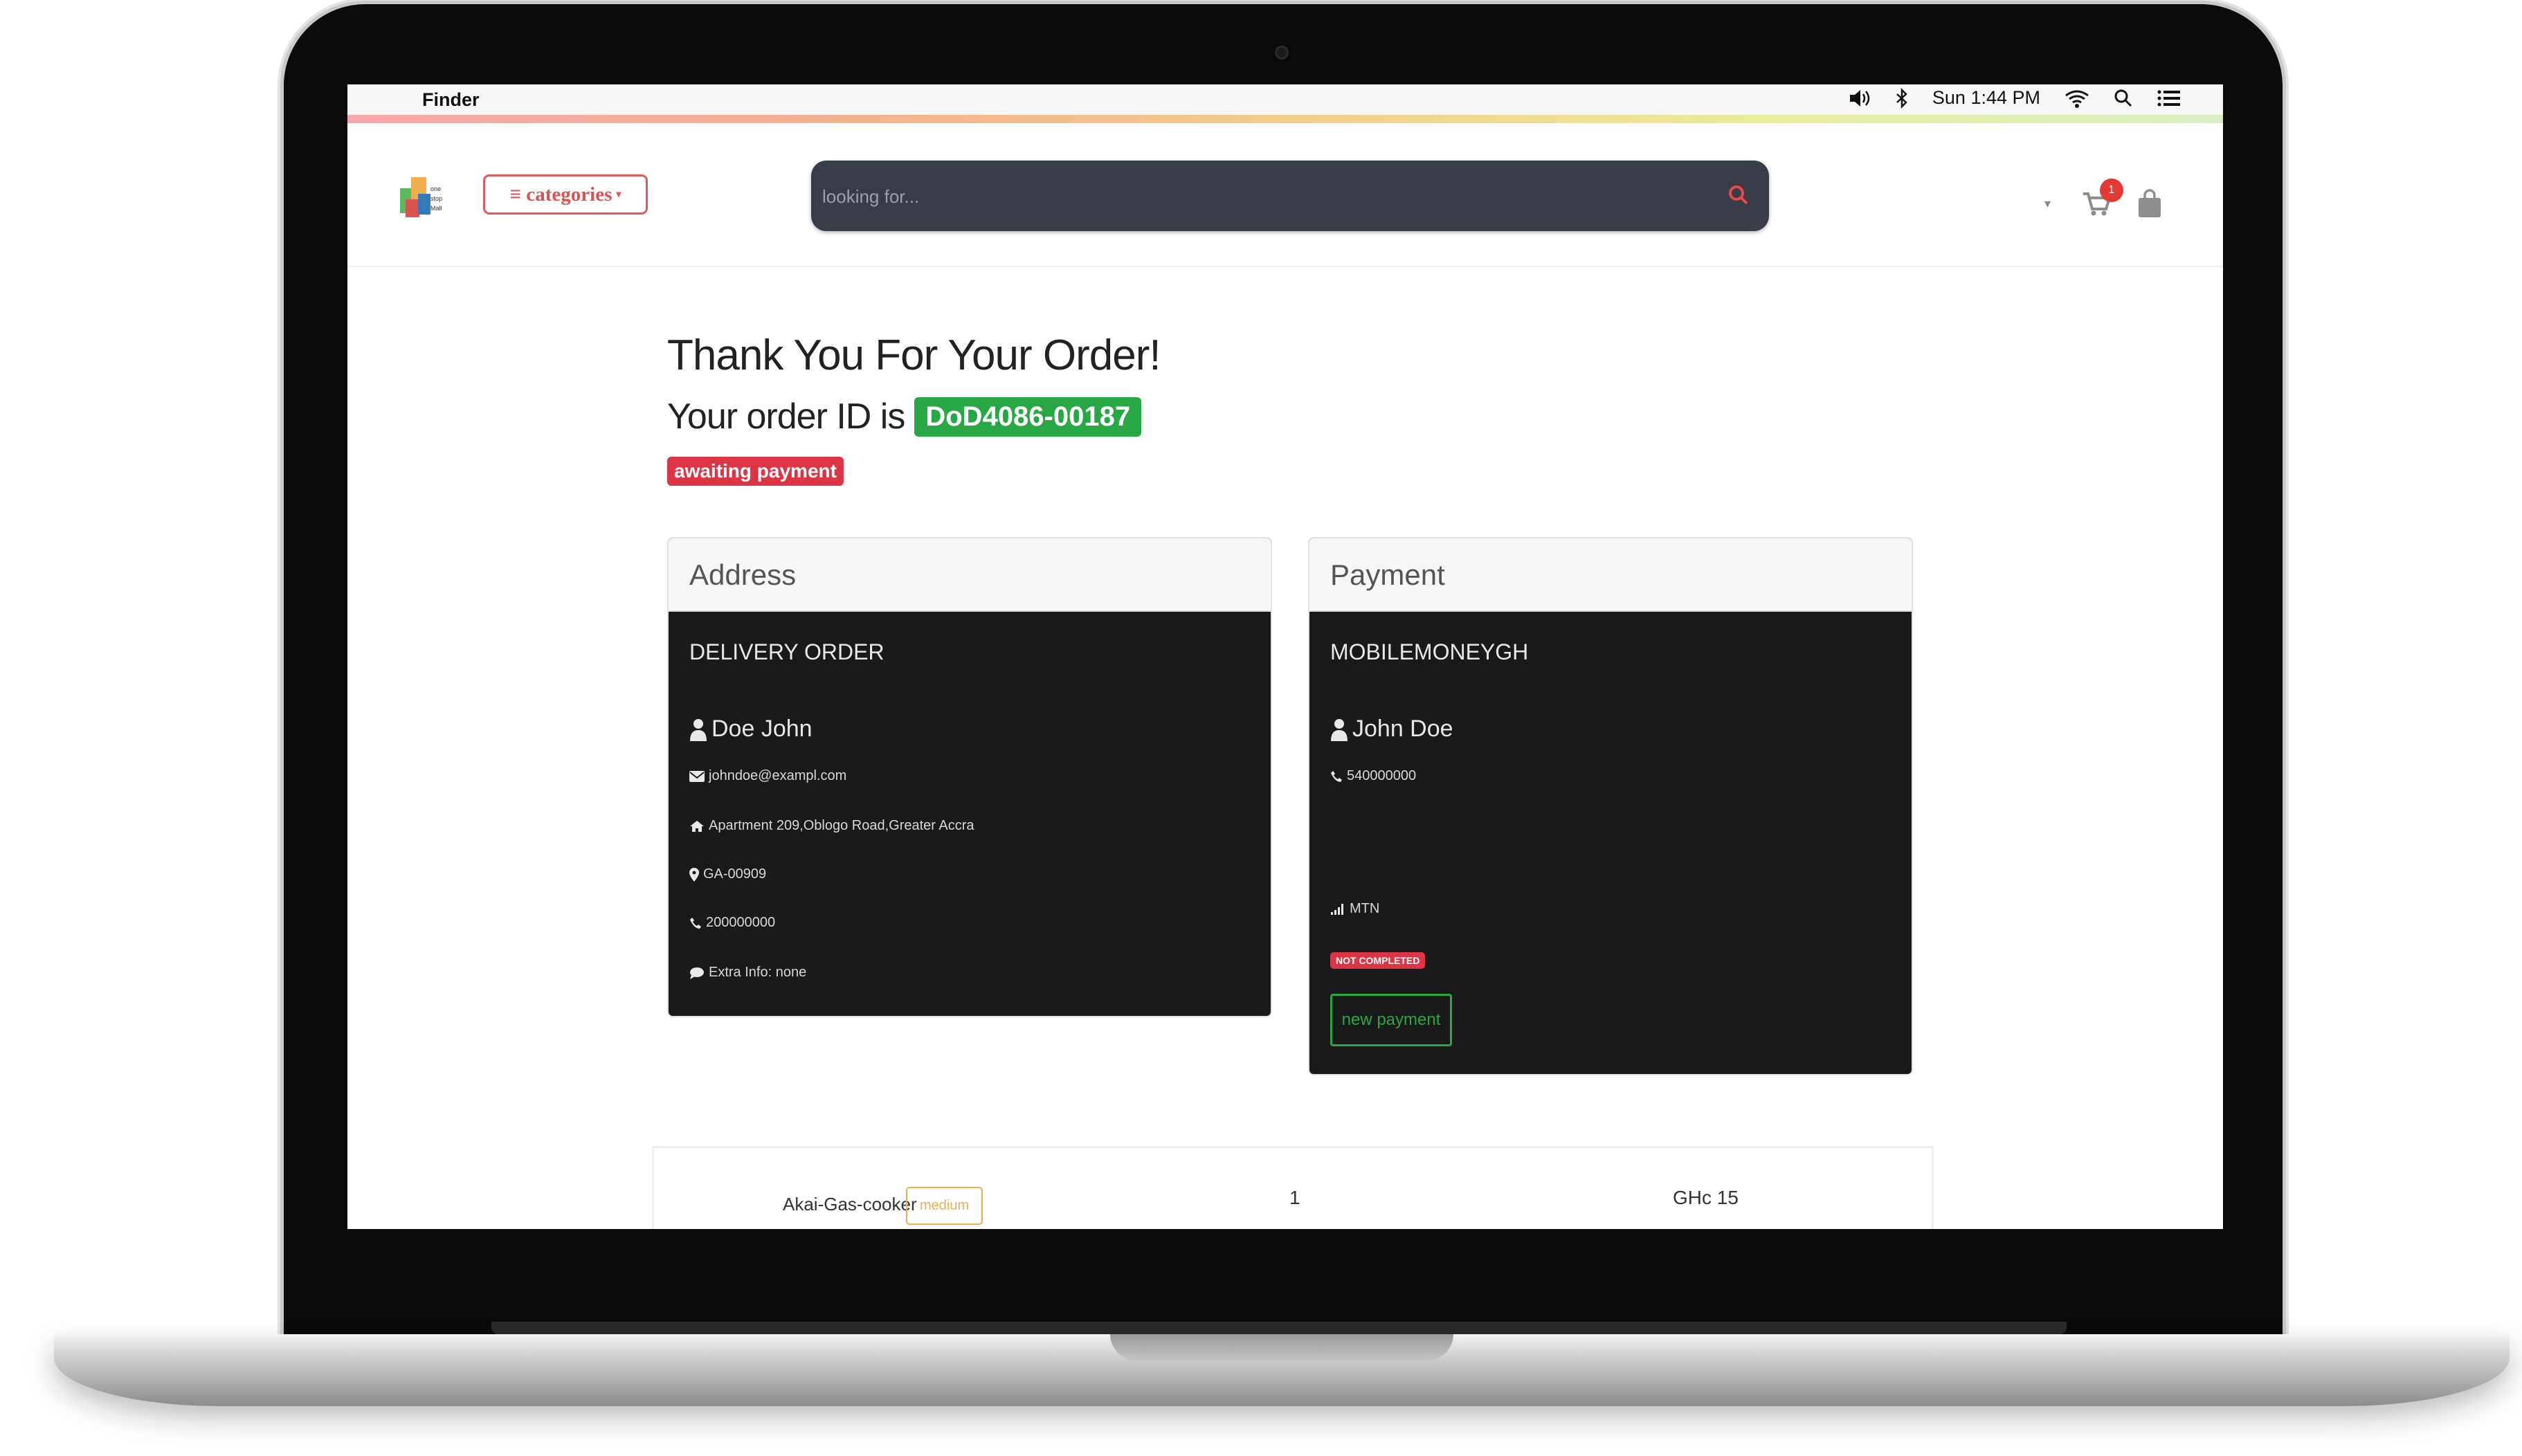 This screenshot has height=1456, width=2522. Describe the element at coordinates (694, 875) in the screenshot. I see `map-marker-icon` at that location.